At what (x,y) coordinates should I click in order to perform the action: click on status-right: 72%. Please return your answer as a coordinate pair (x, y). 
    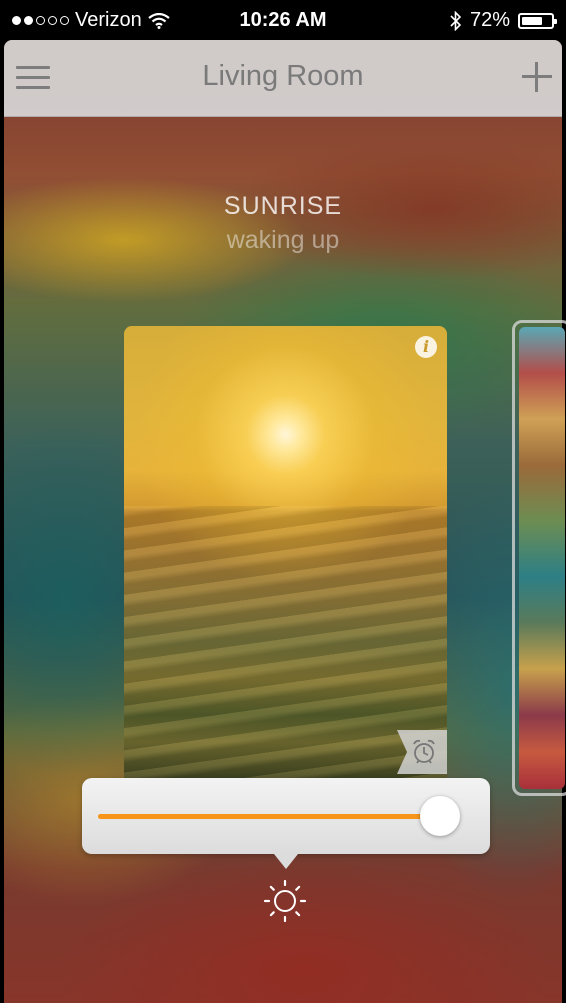
    Looking at the image, I should click on (503, 20).